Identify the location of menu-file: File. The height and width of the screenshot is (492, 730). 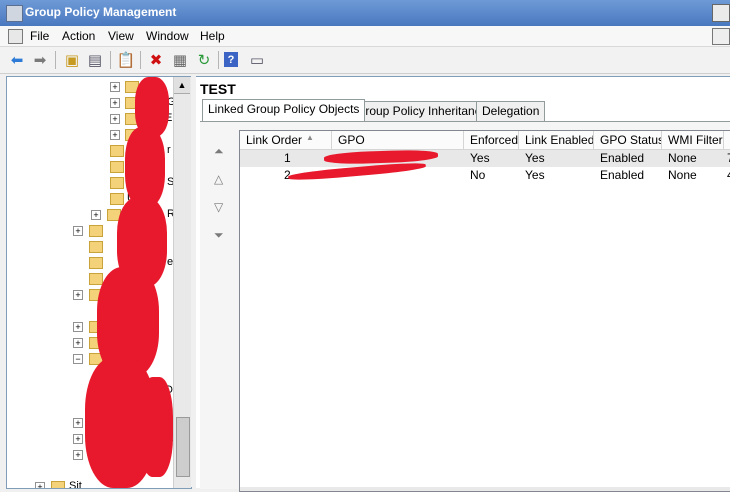
(39, 36).